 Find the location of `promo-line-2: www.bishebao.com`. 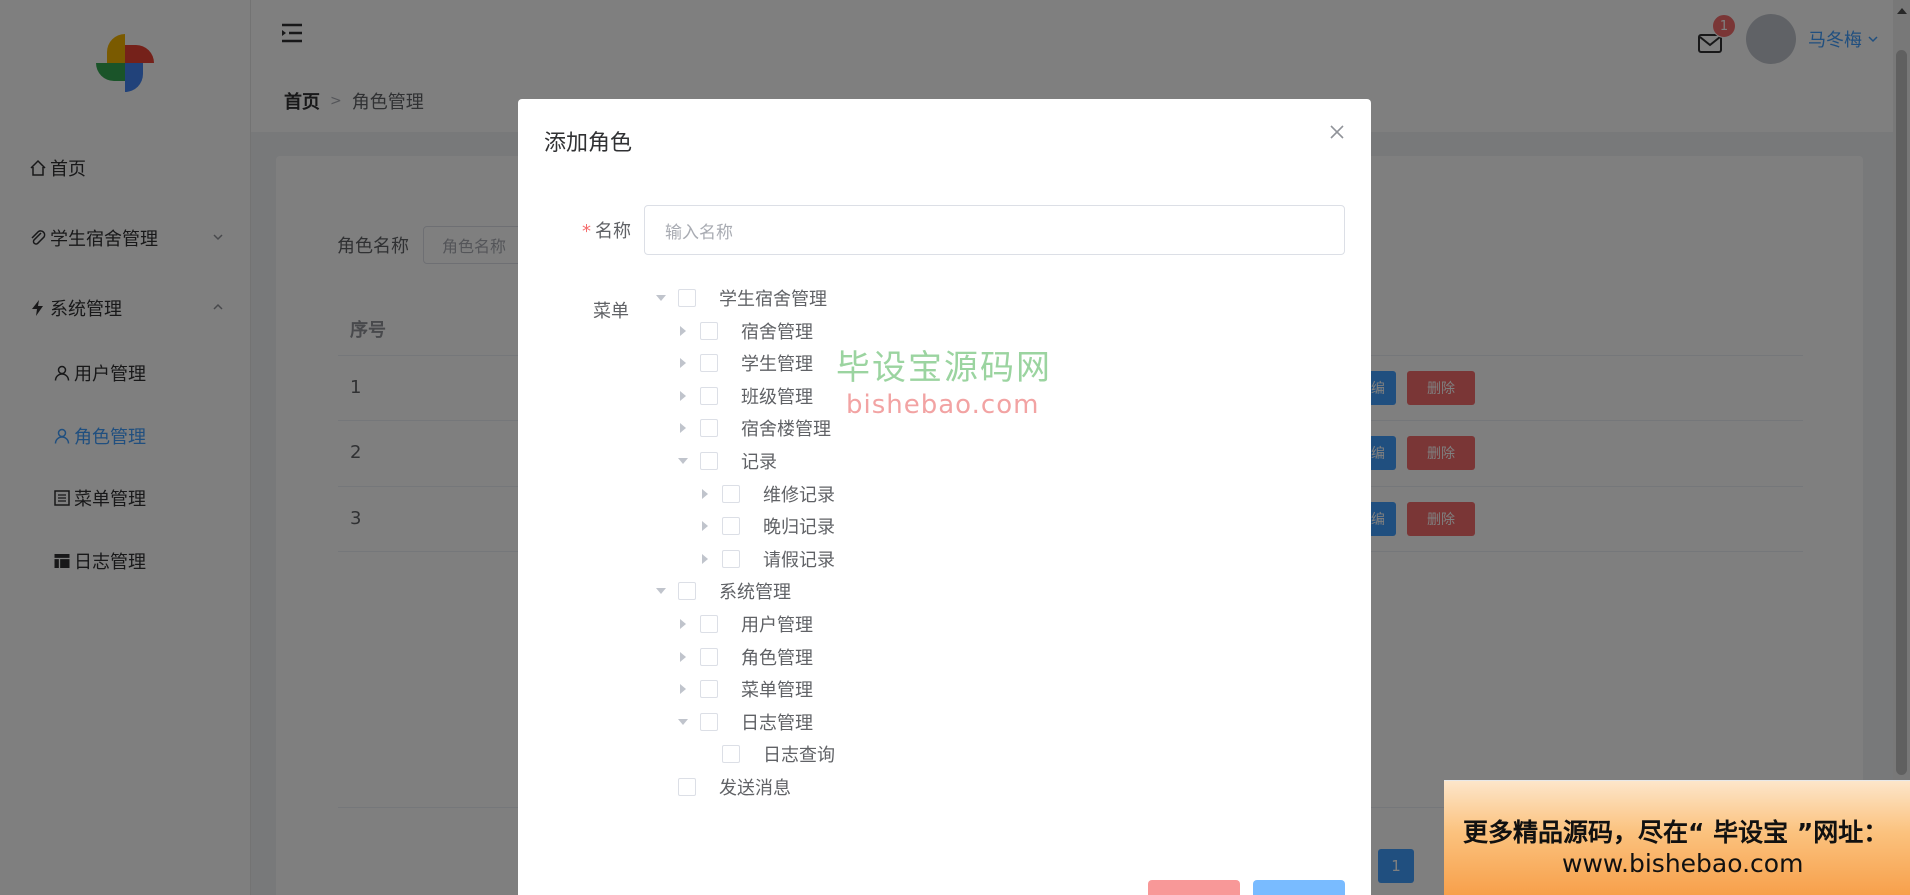

promo-line-2: www.bishebao.com is located at coordinates (1683, 863).